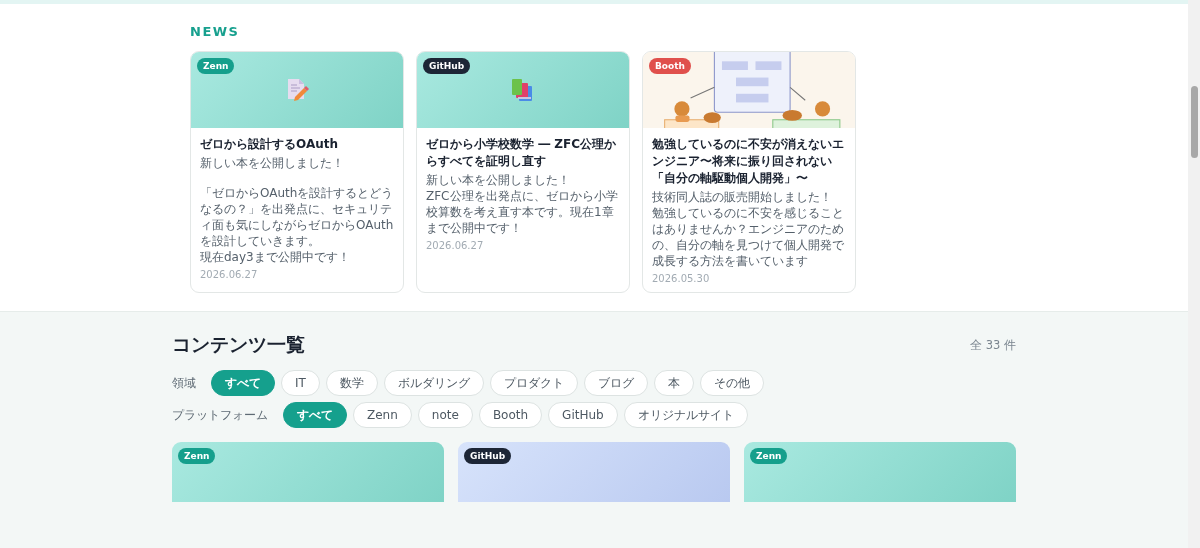 Image resolution: width=1200 pixels, height=548 pixels. I want to click on card-text: ZFC公理を出発点に、ゼロから小学校算数を考え直す本です。現在1章まで公開中です！, so click(522, 212).